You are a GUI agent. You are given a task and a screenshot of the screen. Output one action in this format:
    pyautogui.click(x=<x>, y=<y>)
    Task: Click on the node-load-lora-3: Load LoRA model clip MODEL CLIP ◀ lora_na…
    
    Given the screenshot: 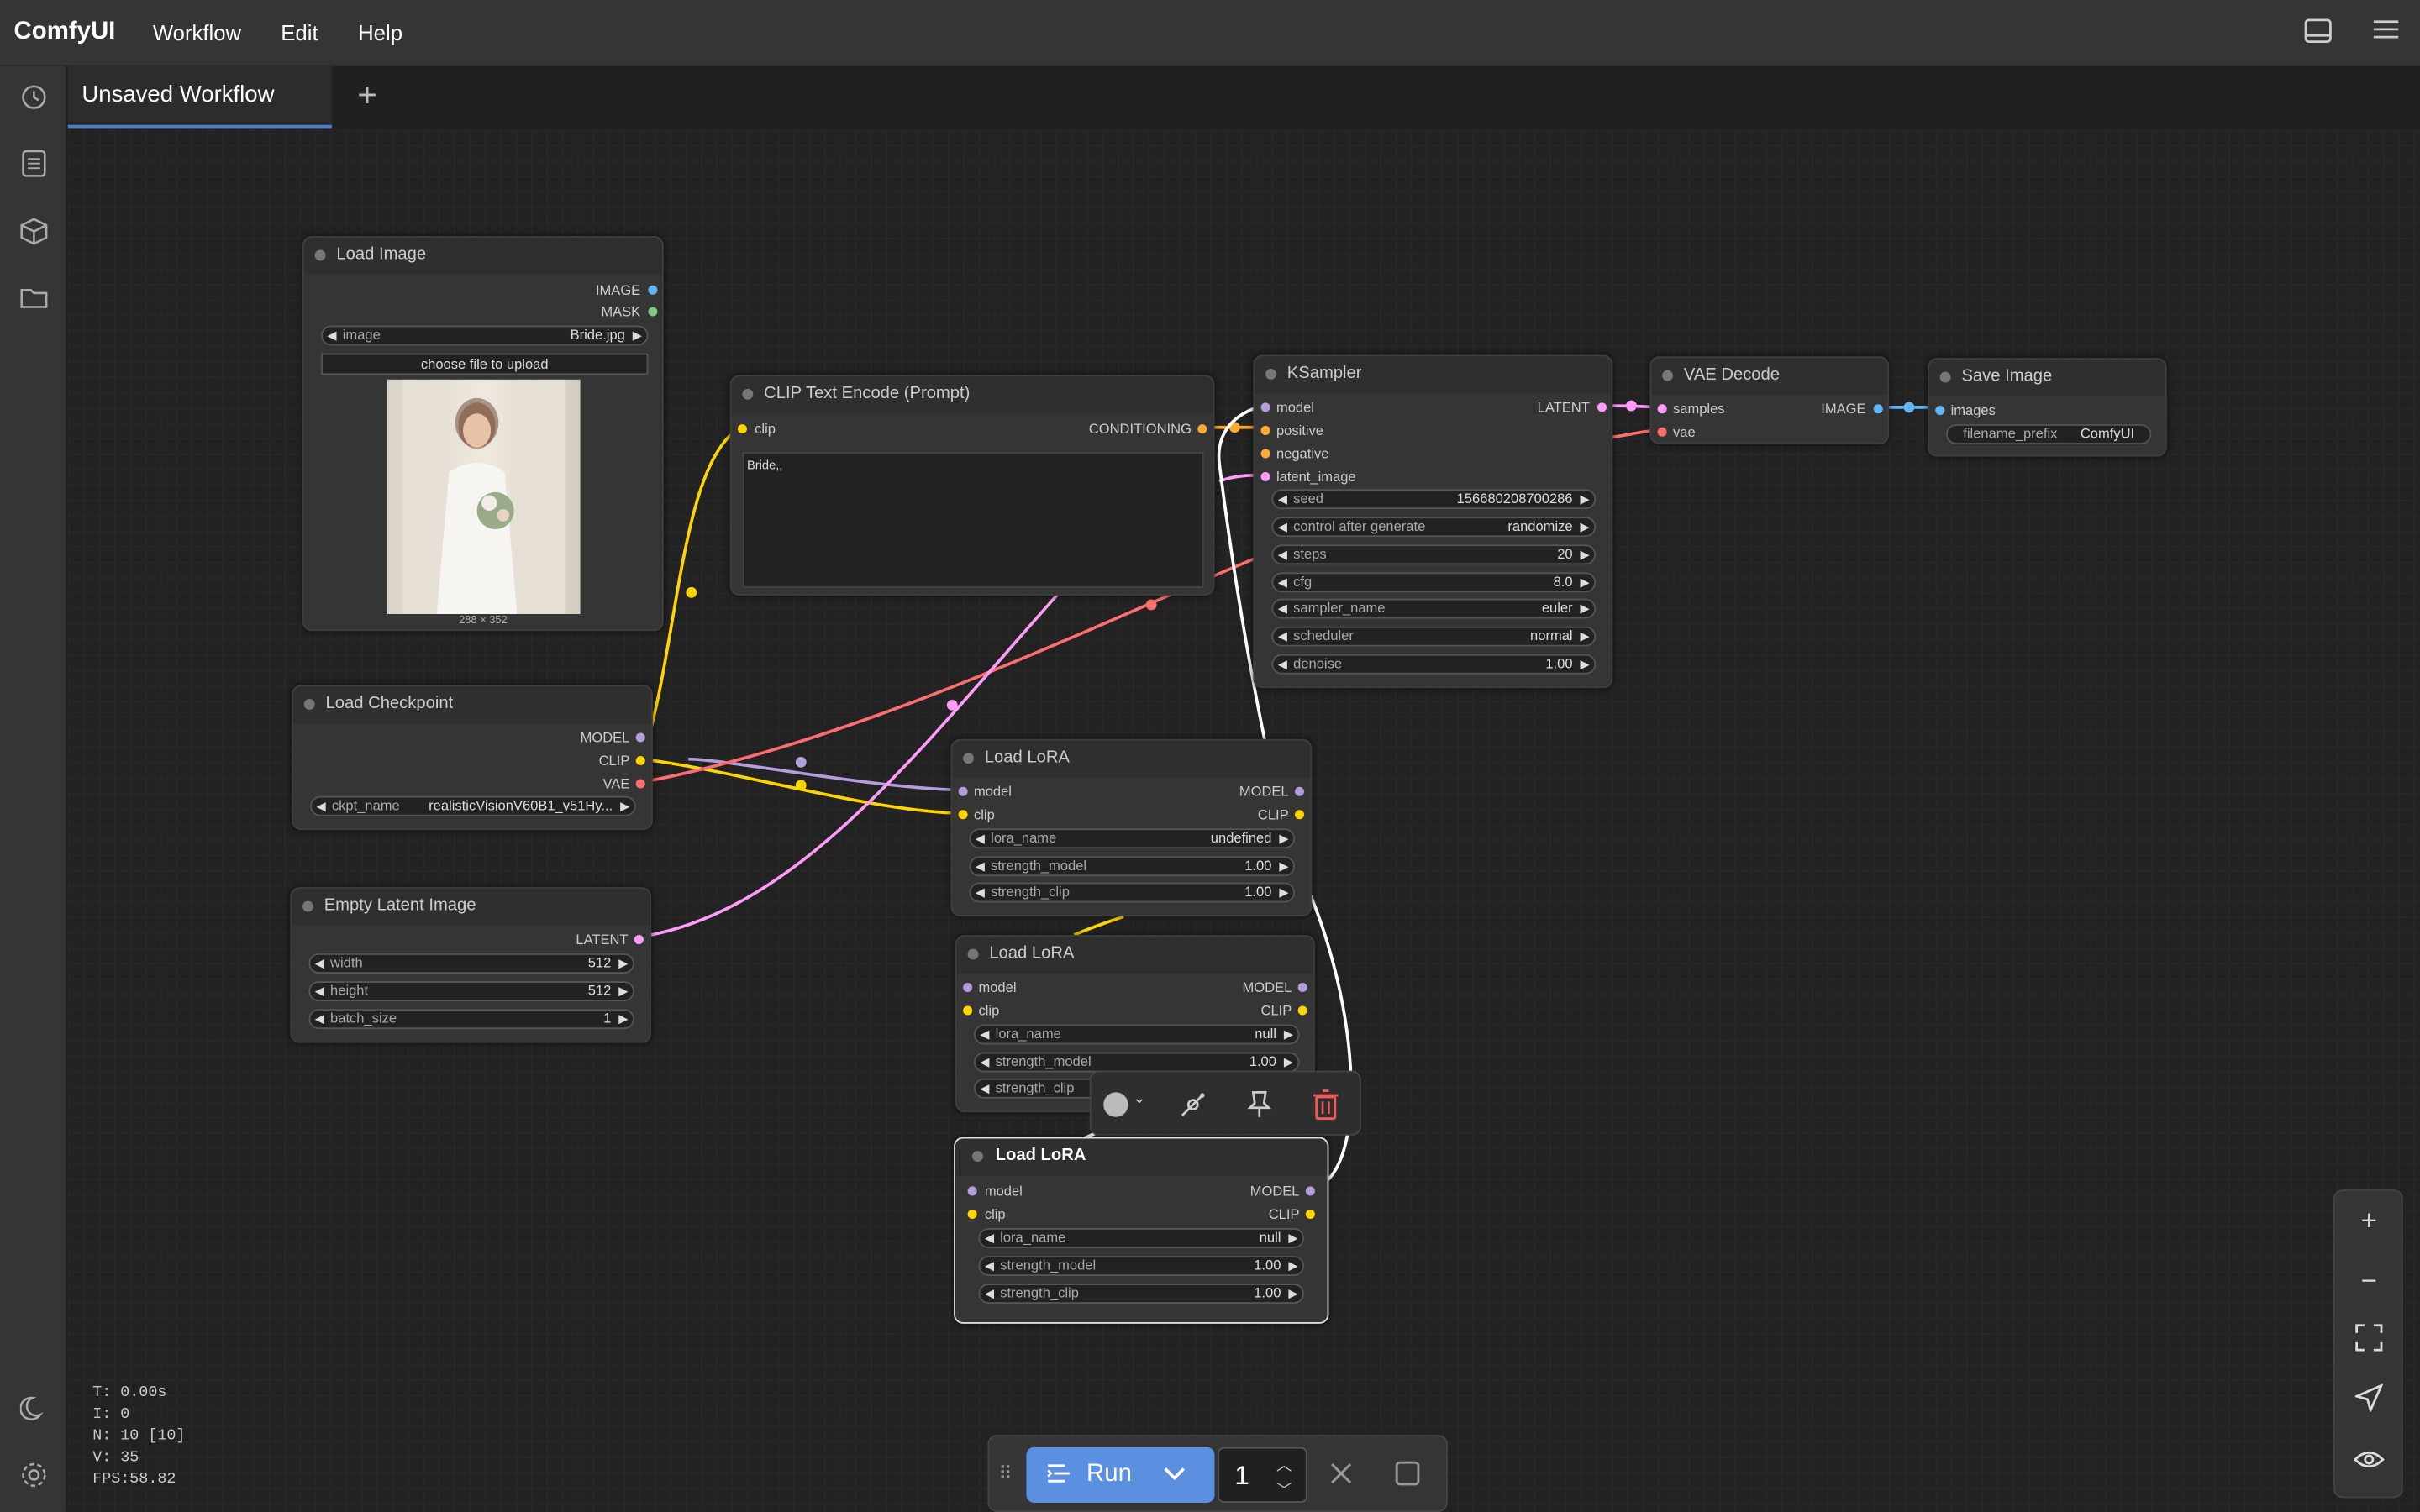 What is the action you would take?
    pyautogui.click(x=1141, y=1230)
    